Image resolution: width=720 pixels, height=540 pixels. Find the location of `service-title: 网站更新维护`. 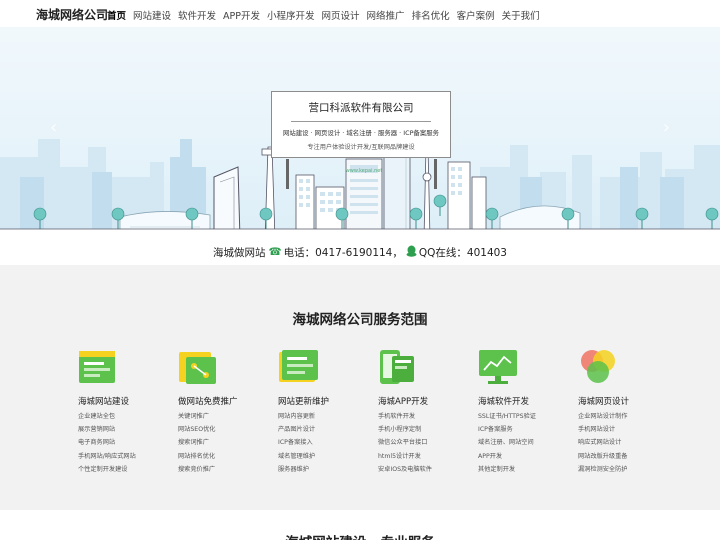

service-title: 网站更新维护 is located at coordinates (304, 402).